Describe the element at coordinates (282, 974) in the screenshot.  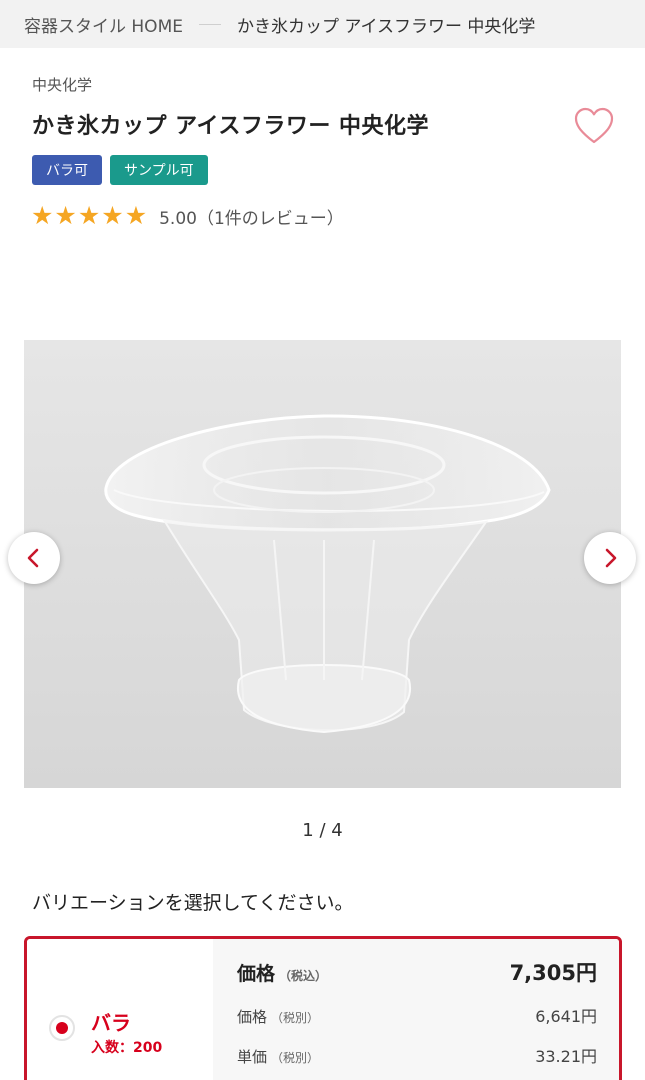
I see `price-tax-in-label: 価格 （税込）` at that location.